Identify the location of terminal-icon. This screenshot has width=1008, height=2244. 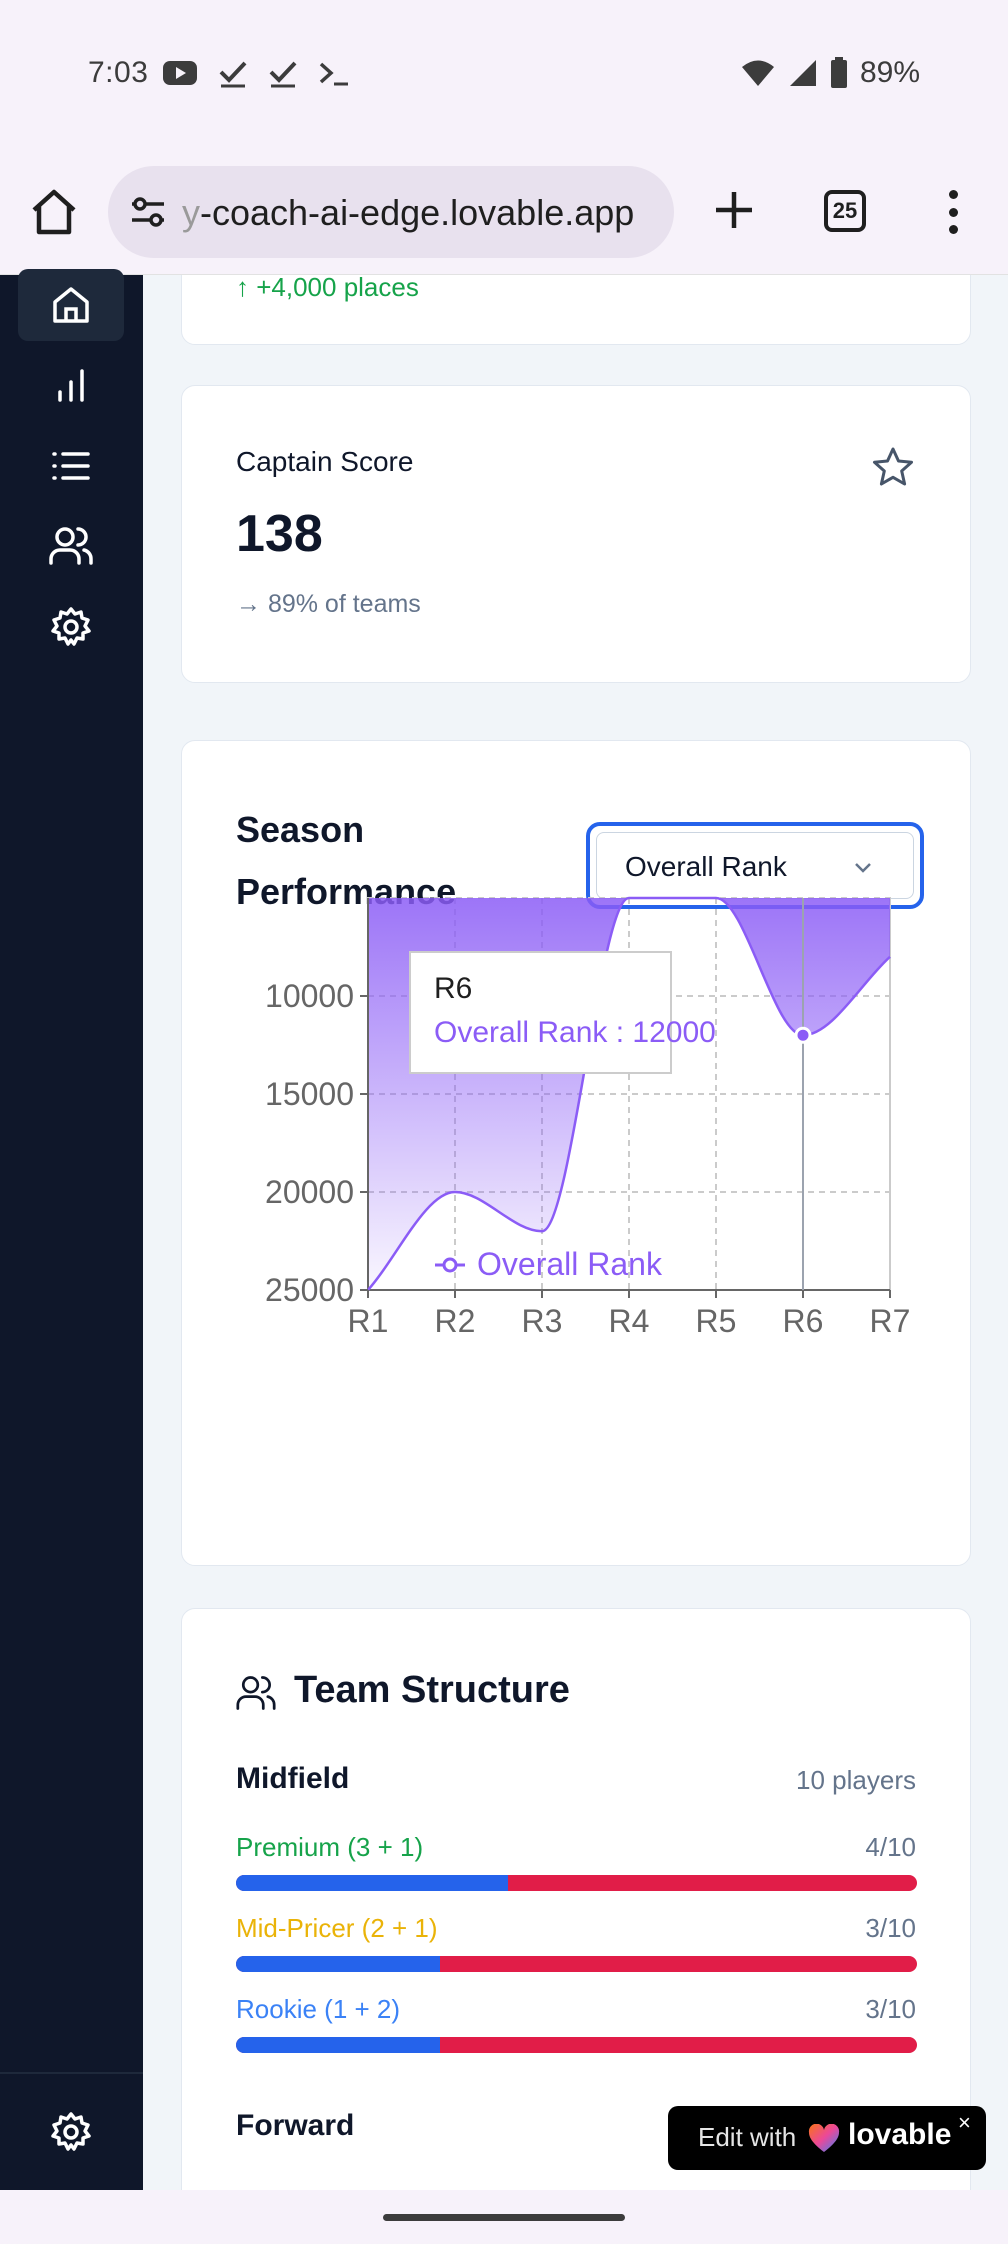
(333, 74).